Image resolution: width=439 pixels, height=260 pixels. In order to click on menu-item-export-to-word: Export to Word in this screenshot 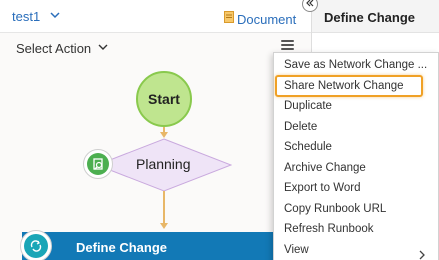, I will do `click(322, 188)`.